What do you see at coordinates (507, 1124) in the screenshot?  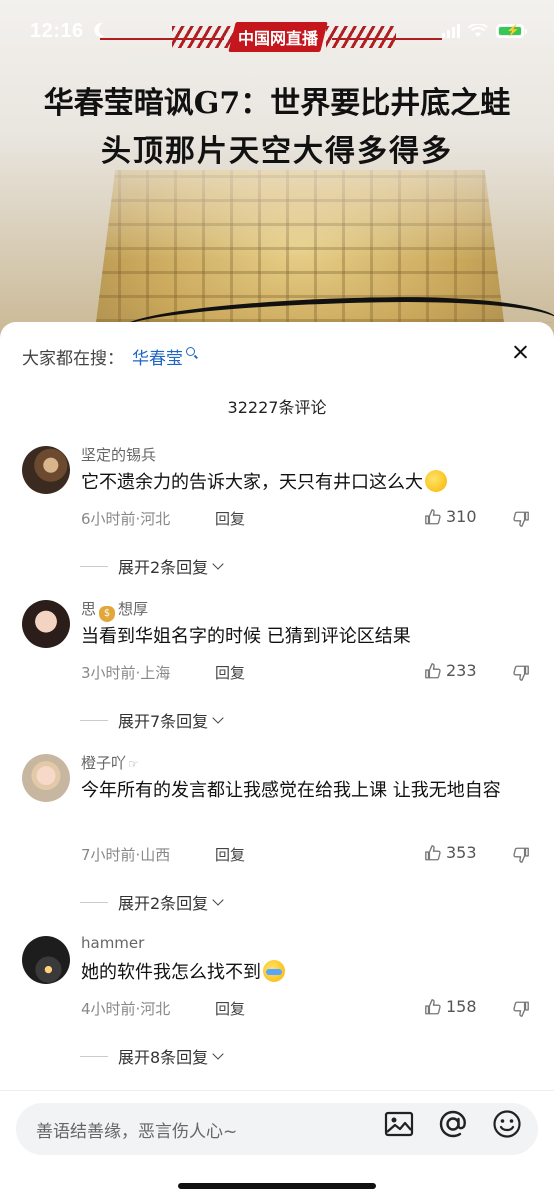 I see `emoji-icon` at bounding box center [507, 1124].